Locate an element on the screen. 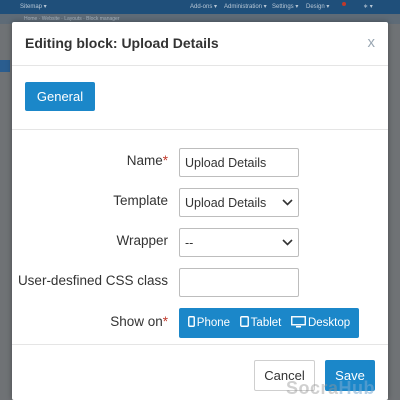 Image resolution: width=400 pixels, height=400 pixels. template-label: Template is located at coordinates (140, 200).